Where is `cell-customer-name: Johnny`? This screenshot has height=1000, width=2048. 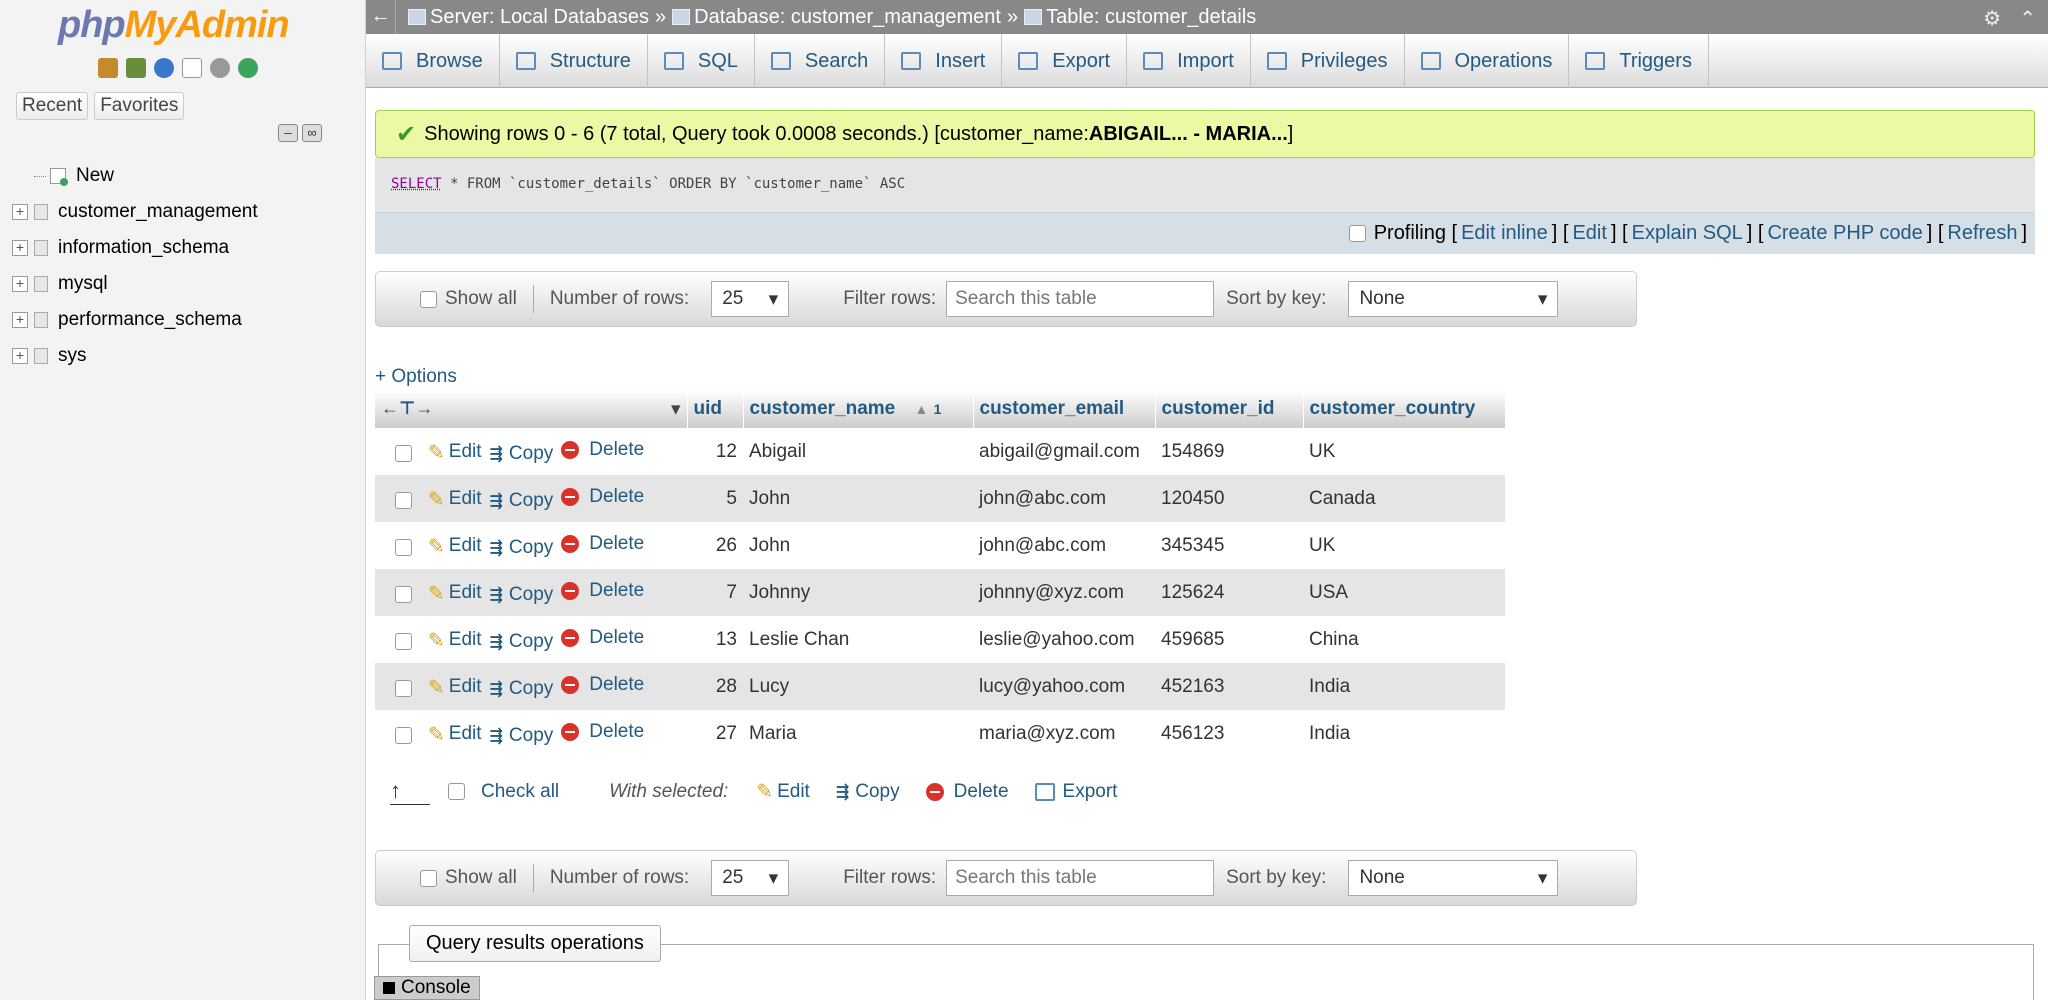 cell-customer-name: Johnny is located at coordinates (858, 592).